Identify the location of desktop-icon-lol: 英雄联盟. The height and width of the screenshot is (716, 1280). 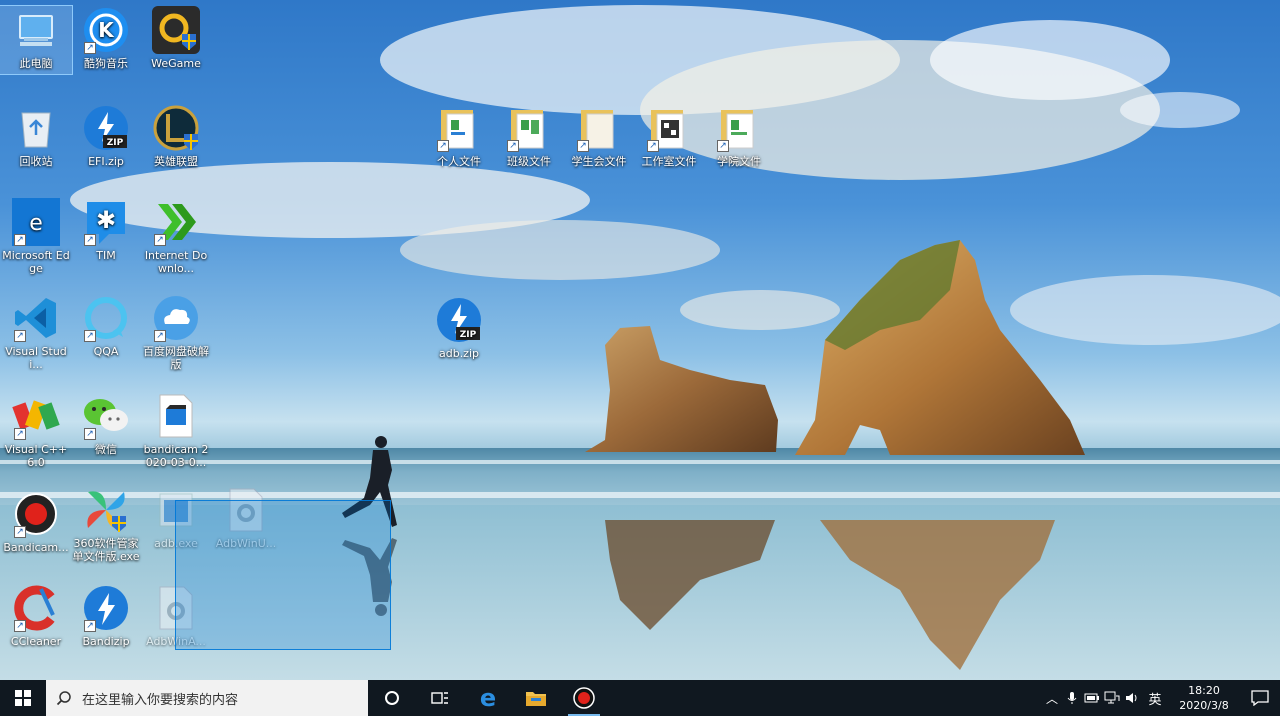
(176, 136).